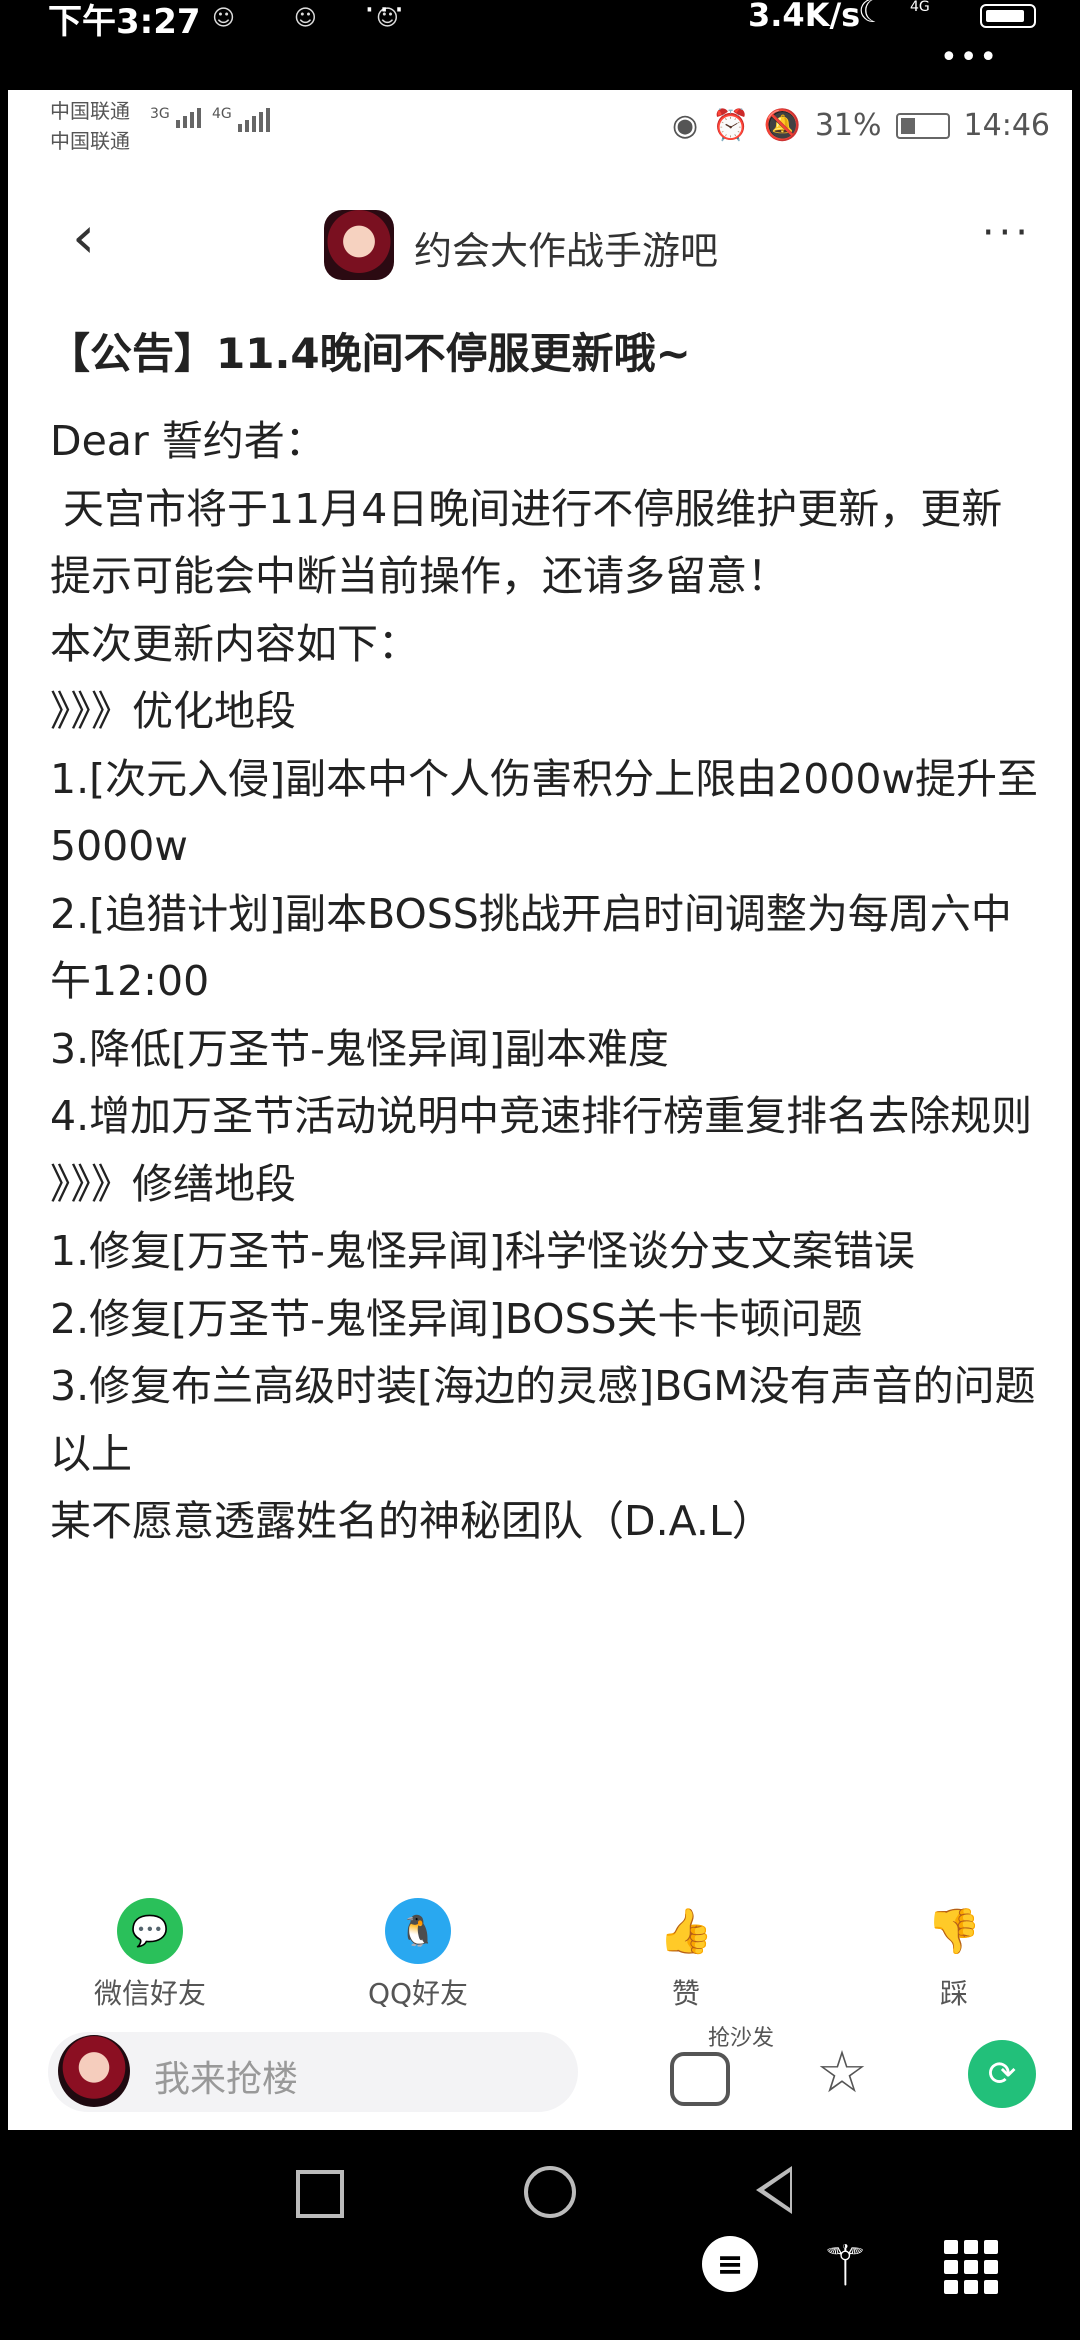  What do you see at coordinates (418, 1931) in the screenshot?
I see `qq-icon: 🐧` at bounding box center [418, 1931].